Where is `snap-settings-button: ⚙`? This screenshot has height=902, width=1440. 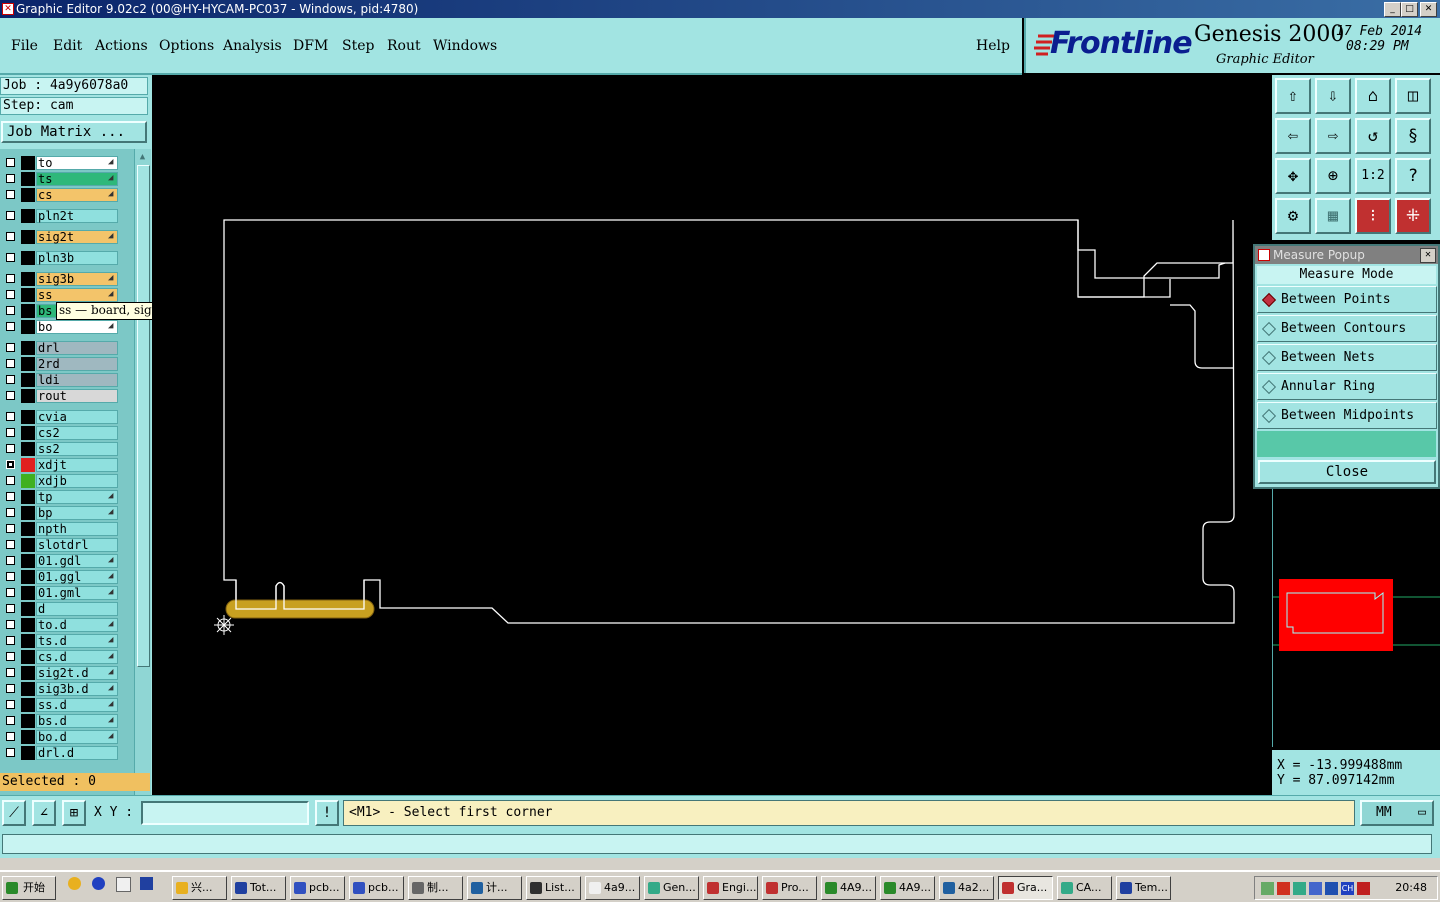 snap-settings-button: ⚙ is located at coordinates (1293, 216).